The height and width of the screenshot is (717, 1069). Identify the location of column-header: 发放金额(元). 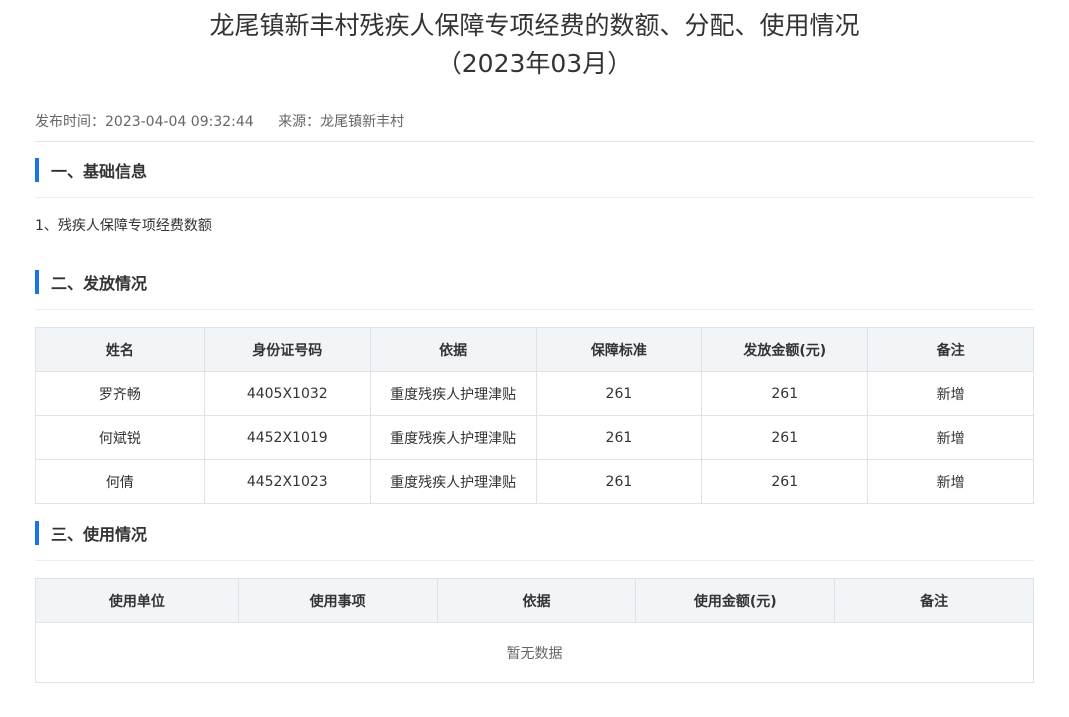
(785, 349).